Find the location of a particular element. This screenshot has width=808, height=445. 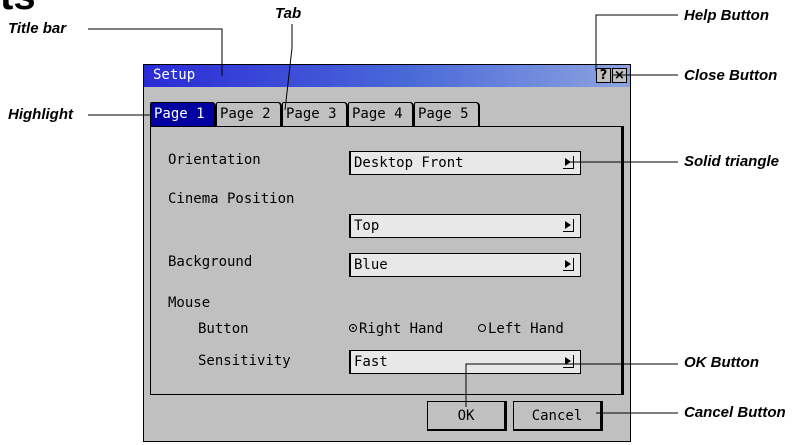

ok-button-leader is located at coordinates (571, 385).